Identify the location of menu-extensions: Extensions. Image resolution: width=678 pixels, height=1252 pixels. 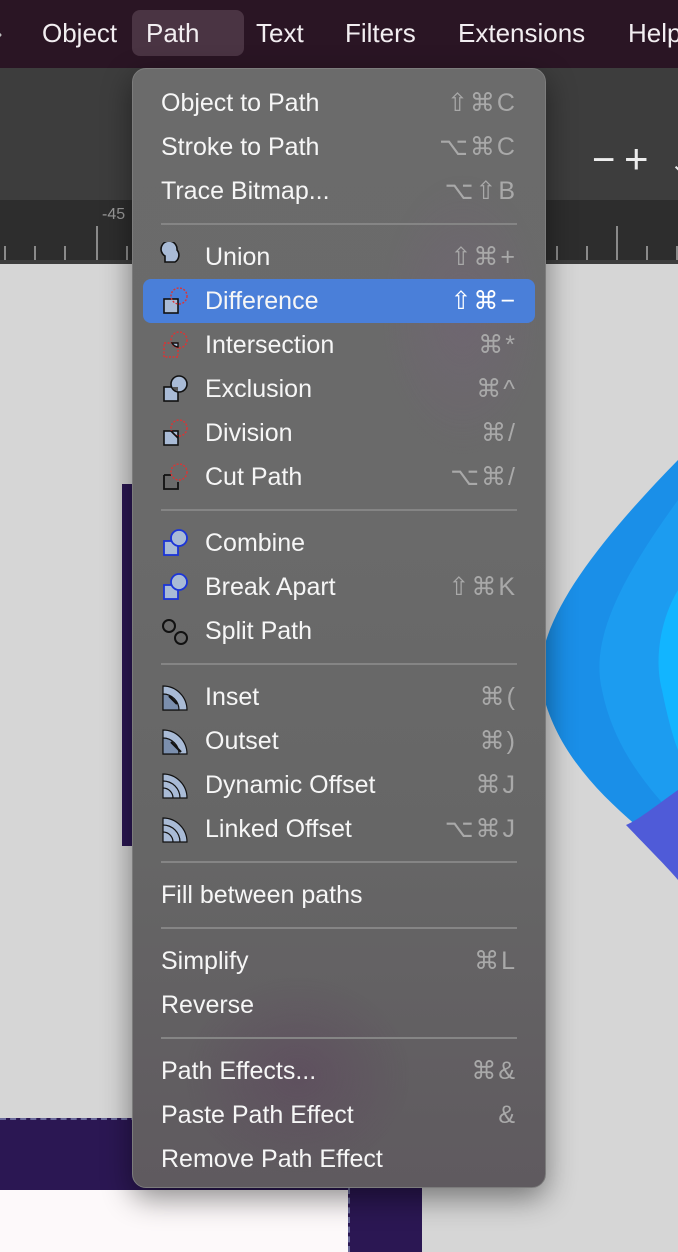
(521, 33).